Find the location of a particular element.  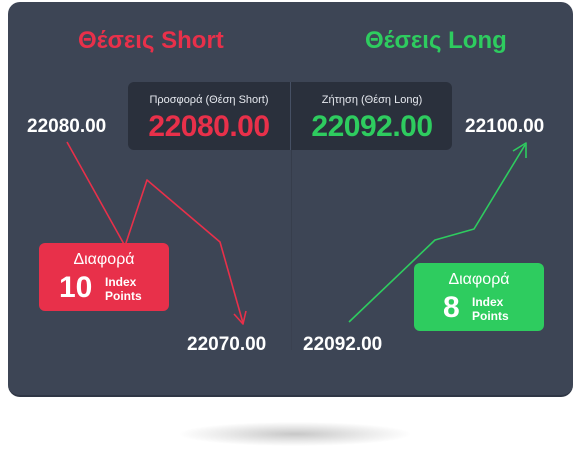

long-unit-line2: Points is located at coordinates (490, 316).